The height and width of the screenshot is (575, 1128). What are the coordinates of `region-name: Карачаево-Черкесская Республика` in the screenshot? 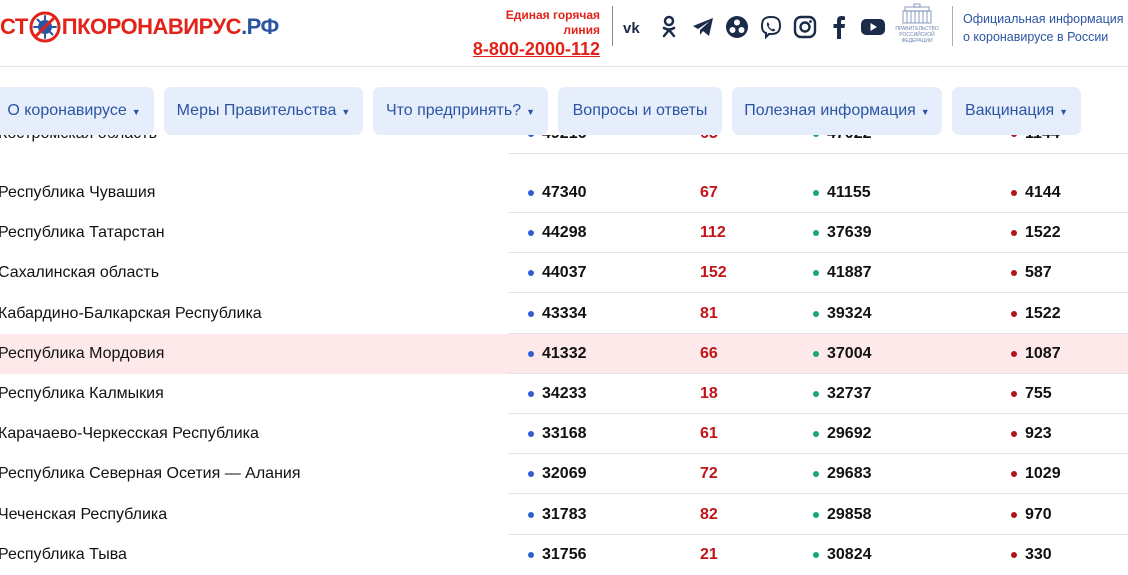 It's located at (129, 433).